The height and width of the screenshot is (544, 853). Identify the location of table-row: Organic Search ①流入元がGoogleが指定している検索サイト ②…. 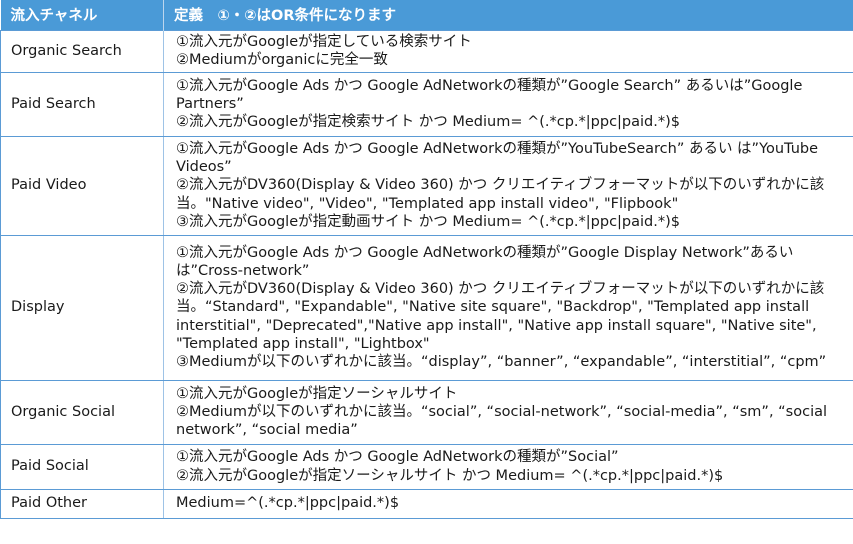
(426, 51).